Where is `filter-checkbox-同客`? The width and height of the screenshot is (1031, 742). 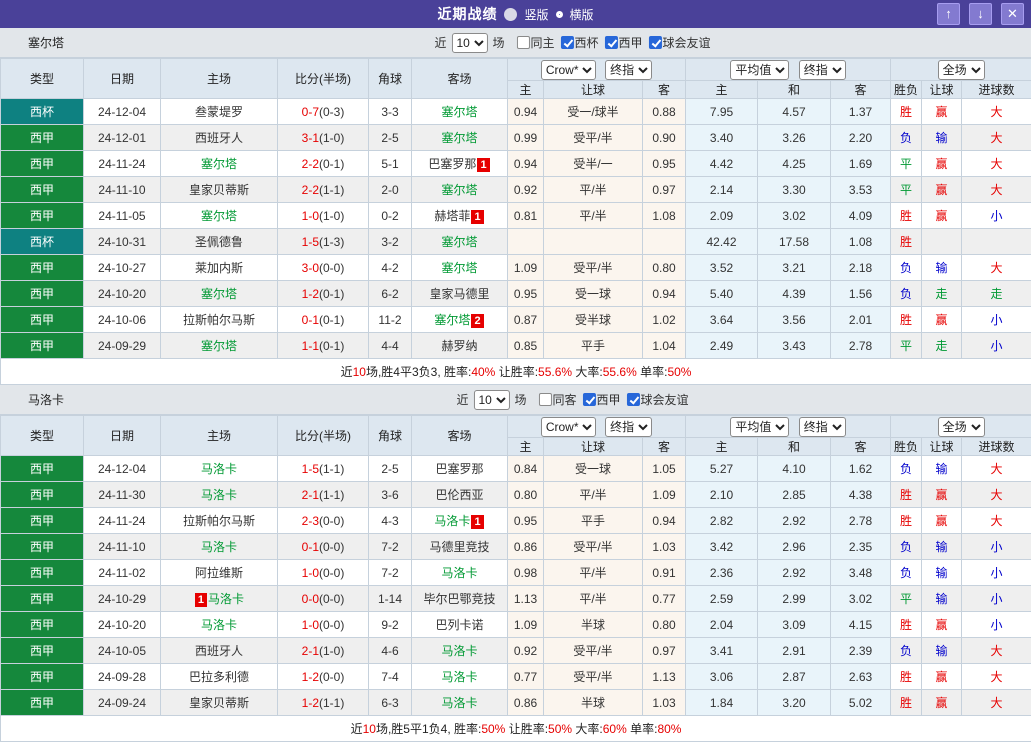 filter-checkbox-同客 is located at coordinates (544, 399).